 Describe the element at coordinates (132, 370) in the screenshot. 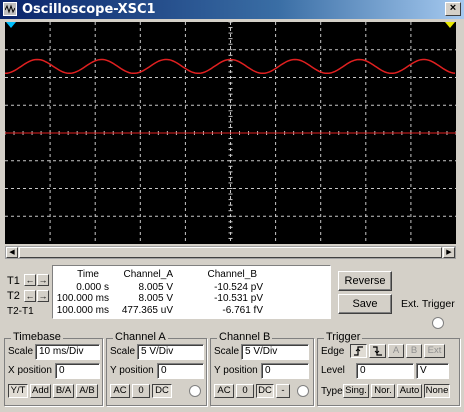

I see `channel-a-ypos-label: Y position` at that location.